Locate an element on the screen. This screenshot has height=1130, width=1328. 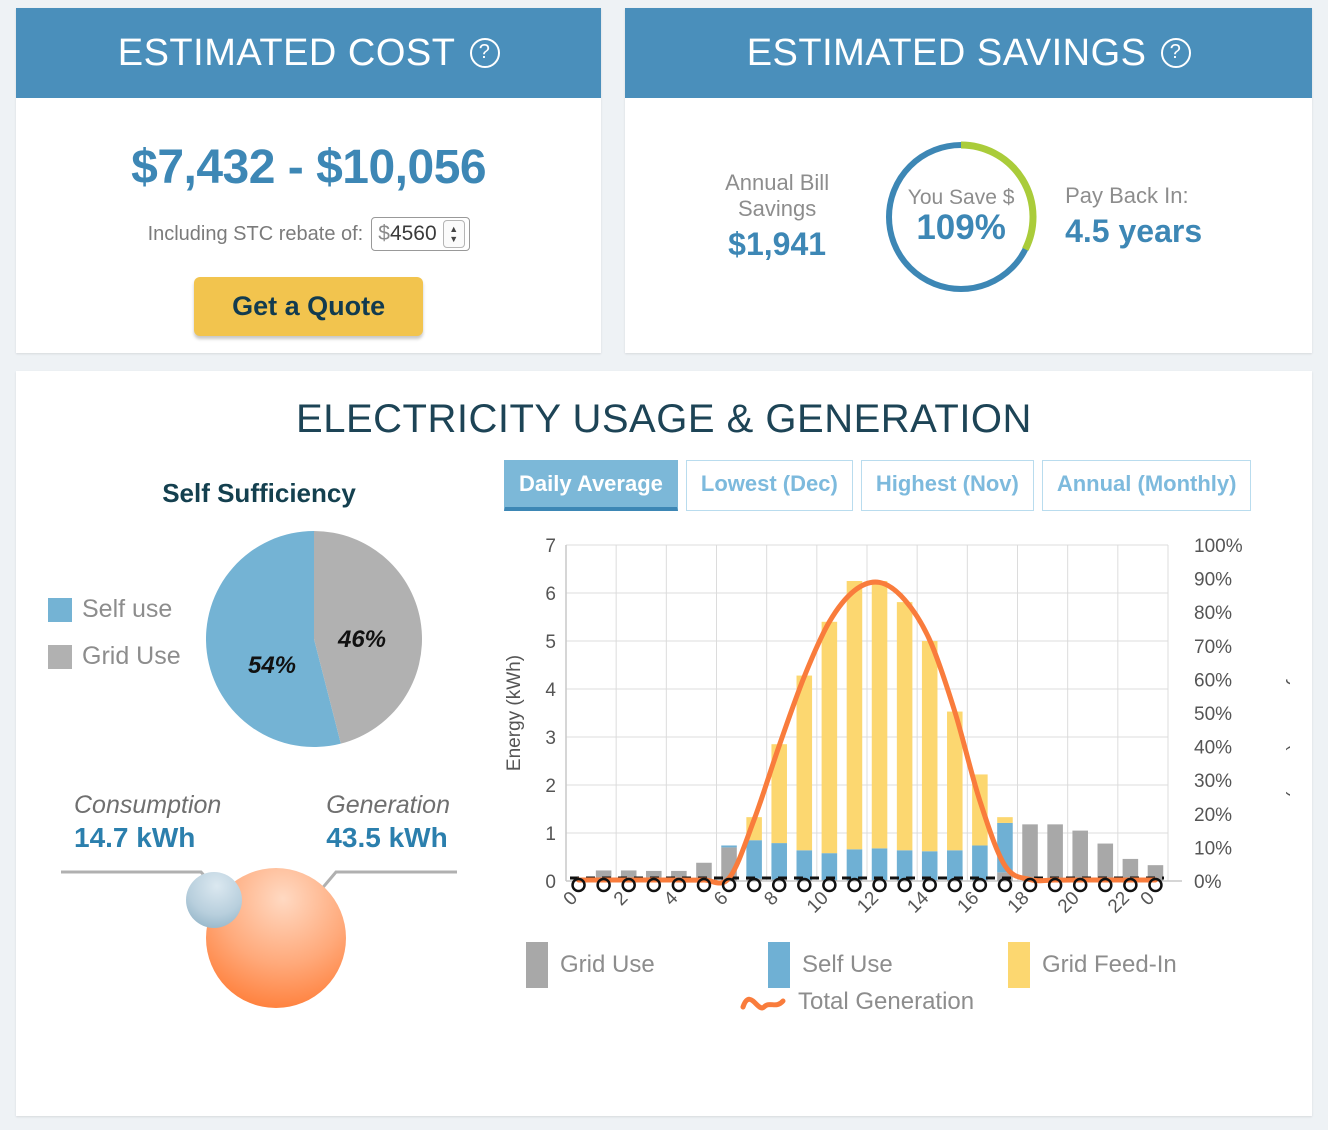
y-axis-tick-label: 4 is located at coordinates (550, 690).